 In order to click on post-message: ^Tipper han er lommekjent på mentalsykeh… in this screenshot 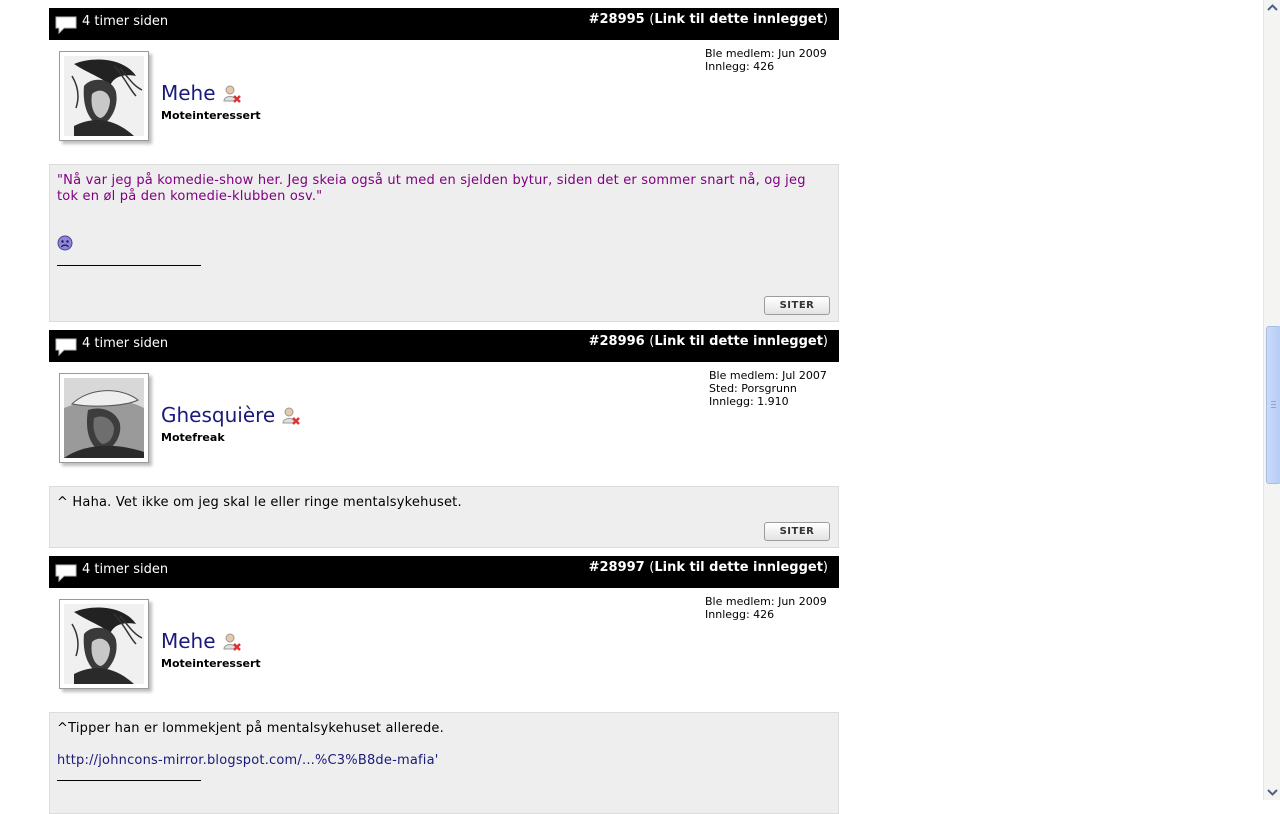, I will do `click(250, 728)`.